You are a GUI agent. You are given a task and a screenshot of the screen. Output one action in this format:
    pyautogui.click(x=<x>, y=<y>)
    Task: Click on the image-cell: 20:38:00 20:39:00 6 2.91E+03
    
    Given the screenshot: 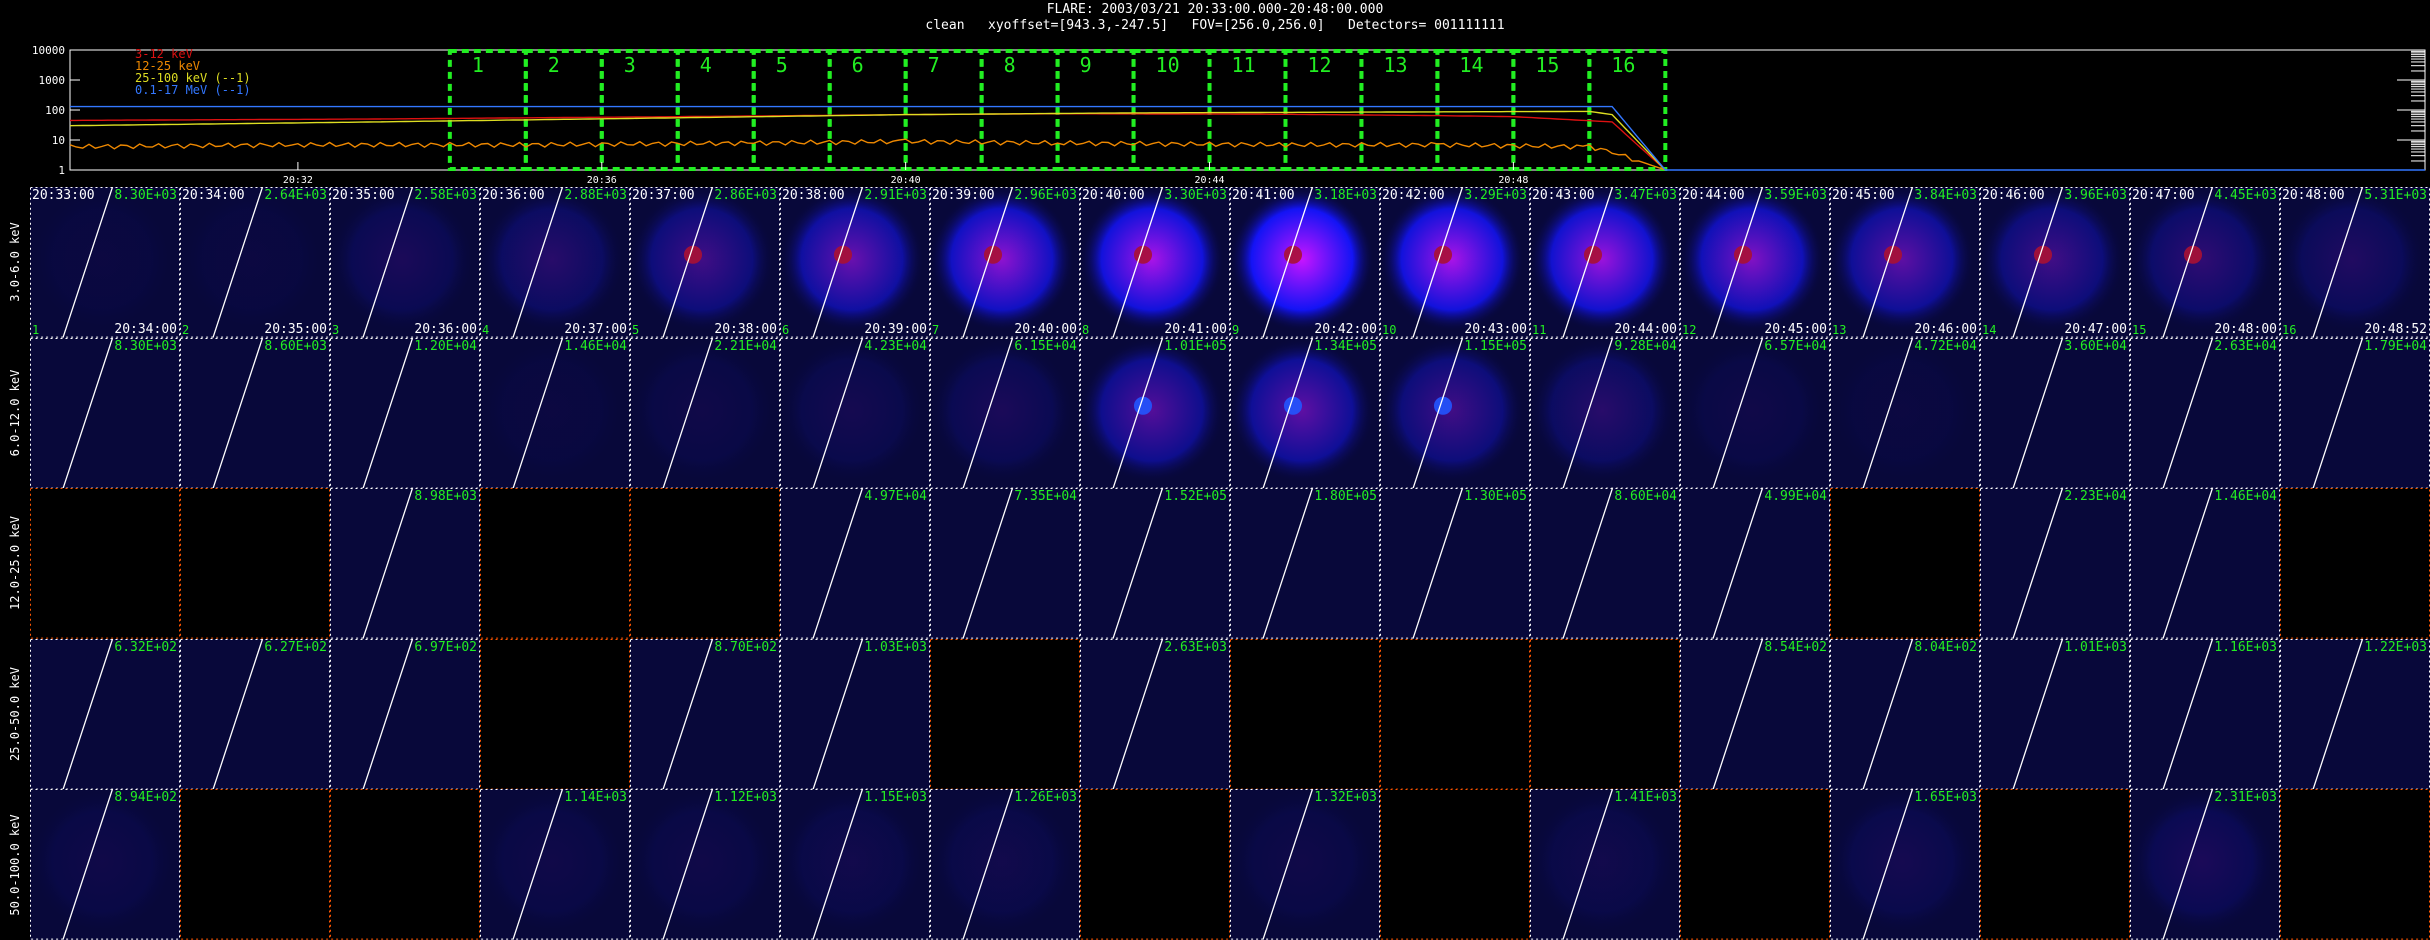 What is the action you would take?
    pyautogui.click(x=855, y=262)
    